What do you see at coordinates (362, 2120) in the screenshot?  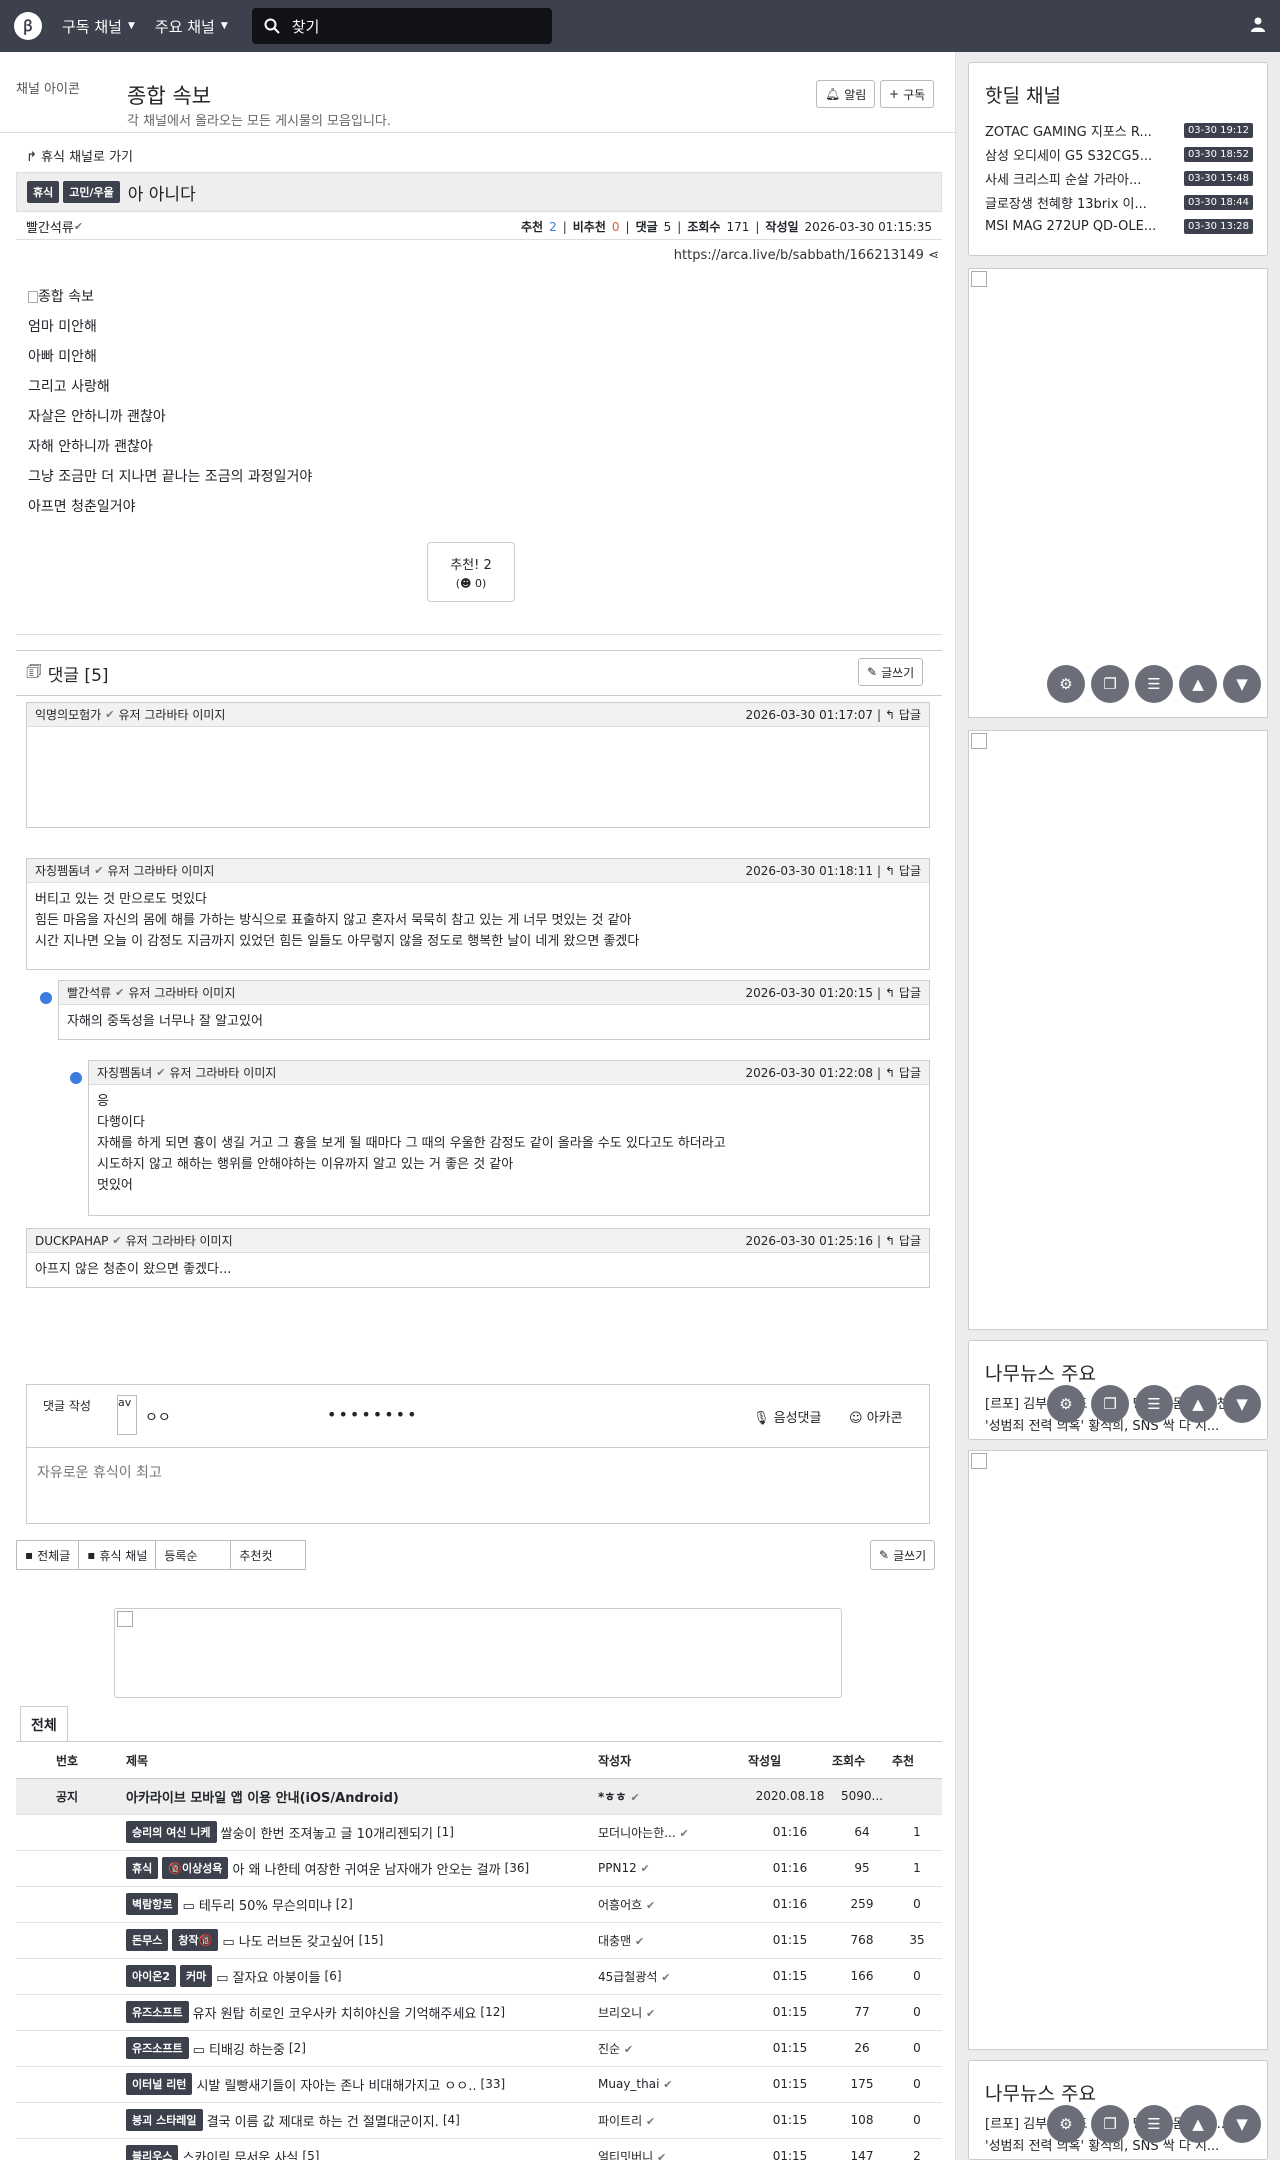 I see `row-title: 붕괴 스타레일 결국 이름 값 제대로 하는 건 절멸대군이지. [4]` at bounding box center [362, 2120].